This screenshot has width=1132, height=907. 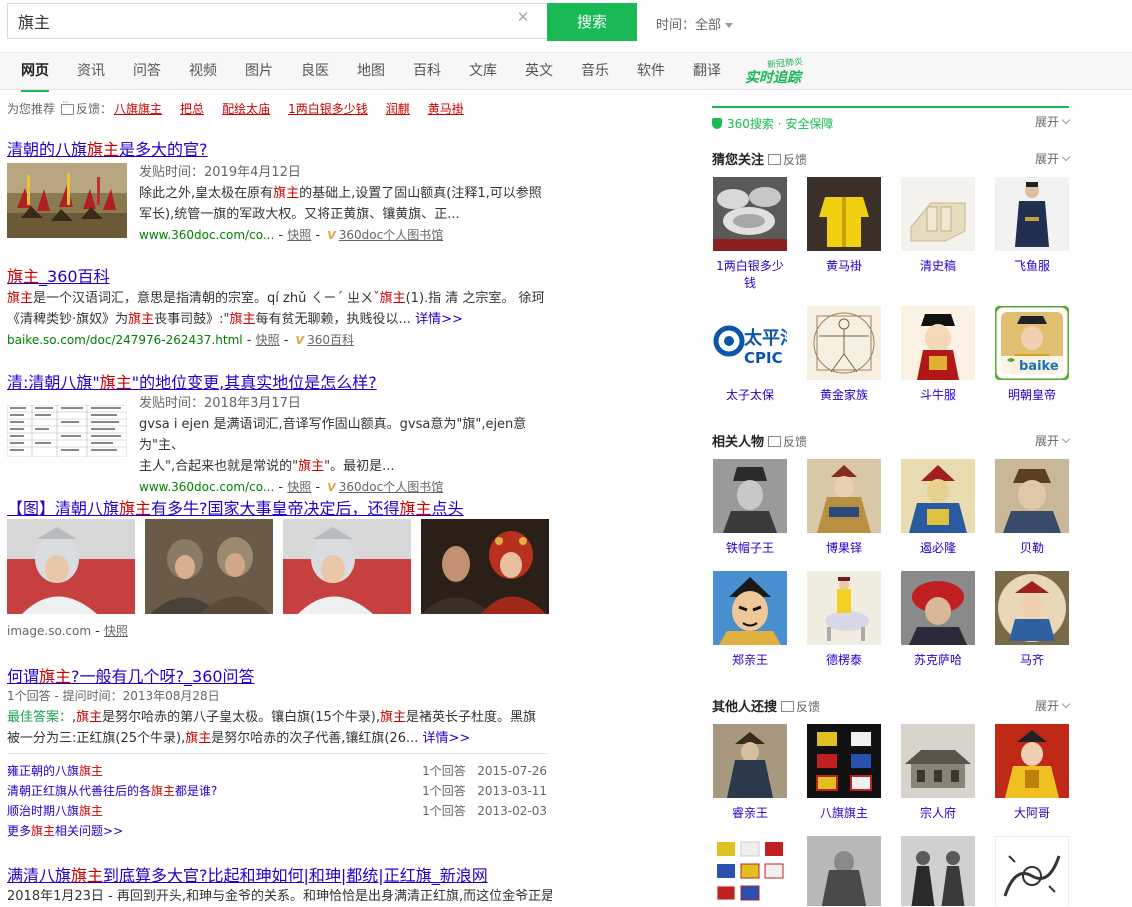 What do you see at coordinates (446, 109) in the screenshot?
I see `recommend-item: 黄马褂` at bounding box center [446, 109].